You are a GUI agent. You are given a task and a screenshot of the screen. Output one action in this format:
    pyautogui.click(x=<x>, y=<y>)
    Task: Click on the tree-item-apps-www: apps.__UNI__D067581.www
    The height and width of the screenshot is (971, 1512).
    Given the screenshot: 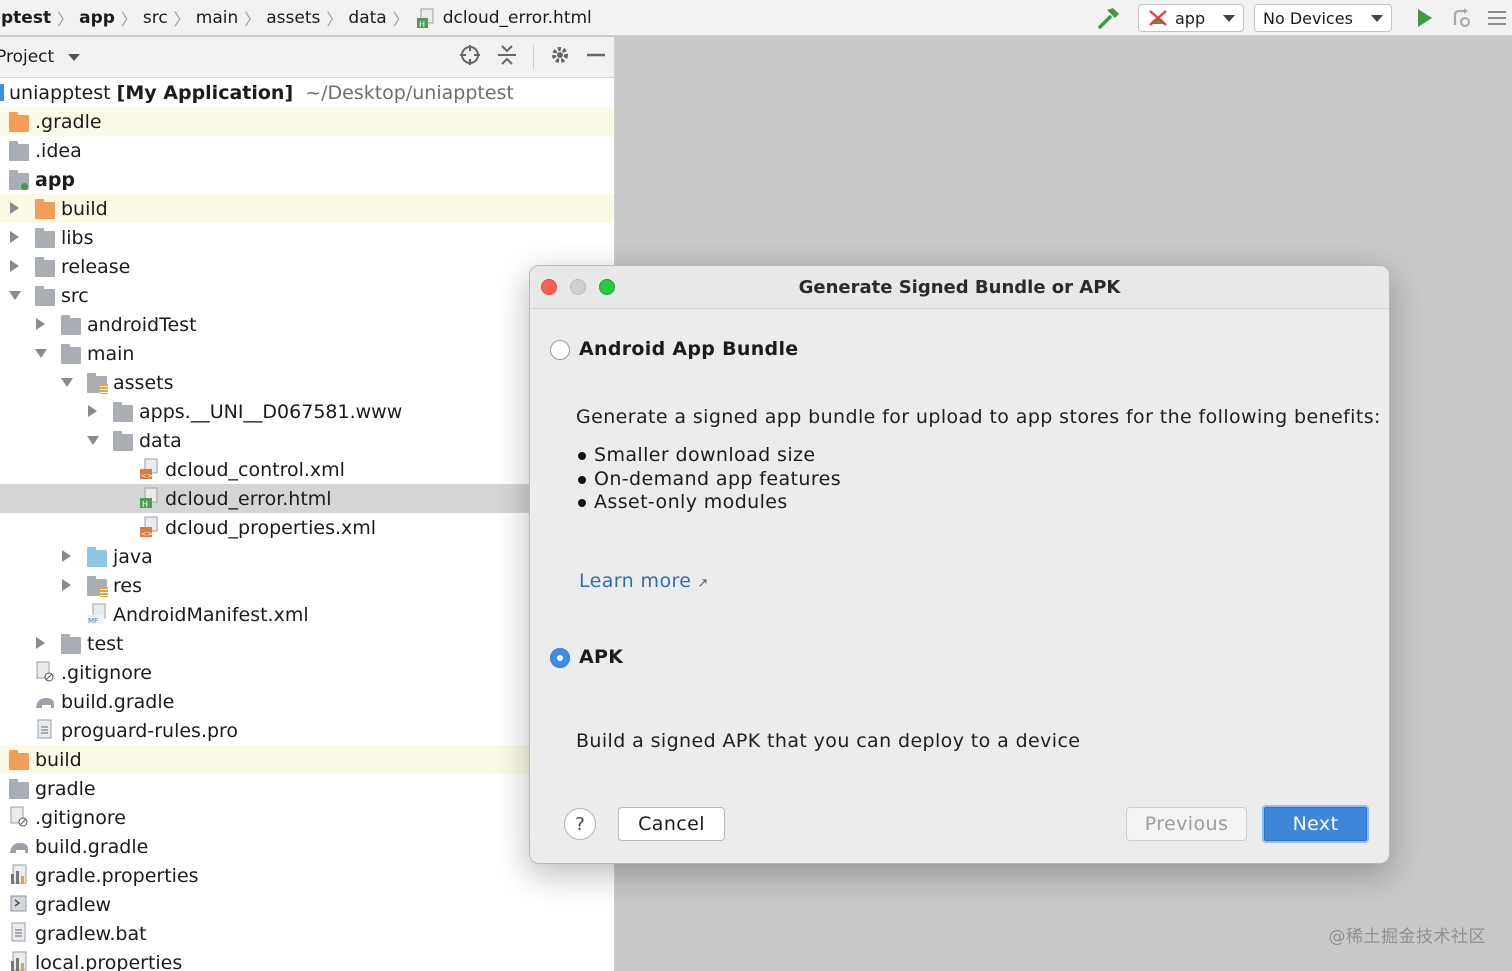 What is the action you would take?
    pyautogui.click(x=307, y=411)
    